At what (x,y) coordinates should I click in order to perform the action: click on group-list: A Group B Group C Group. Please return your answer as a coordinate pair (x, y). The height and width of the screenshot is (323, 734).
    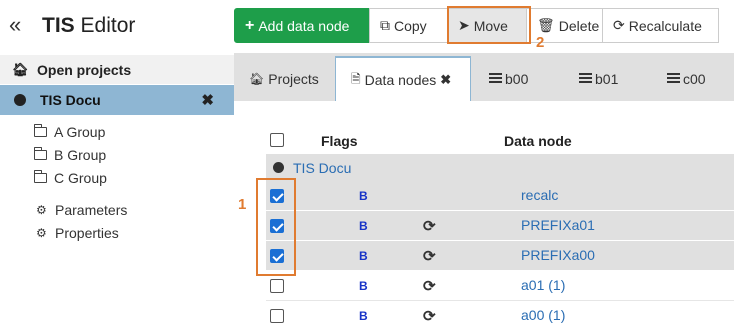
    Looking at the image, I should click on (70, 154).